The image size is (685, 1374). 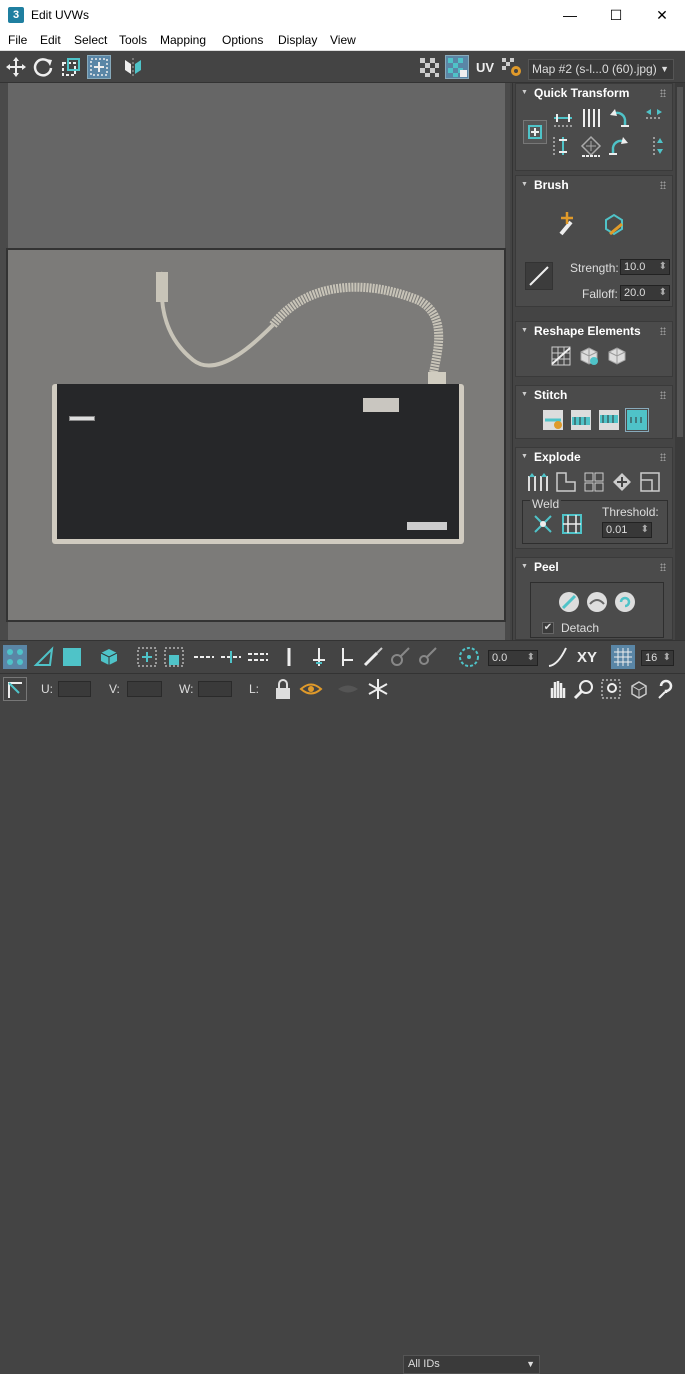 What do you see at coordinates (548, 628) in the screenshot?
I see `detach-checkbox: ✔` at bounding box center [548, 628].